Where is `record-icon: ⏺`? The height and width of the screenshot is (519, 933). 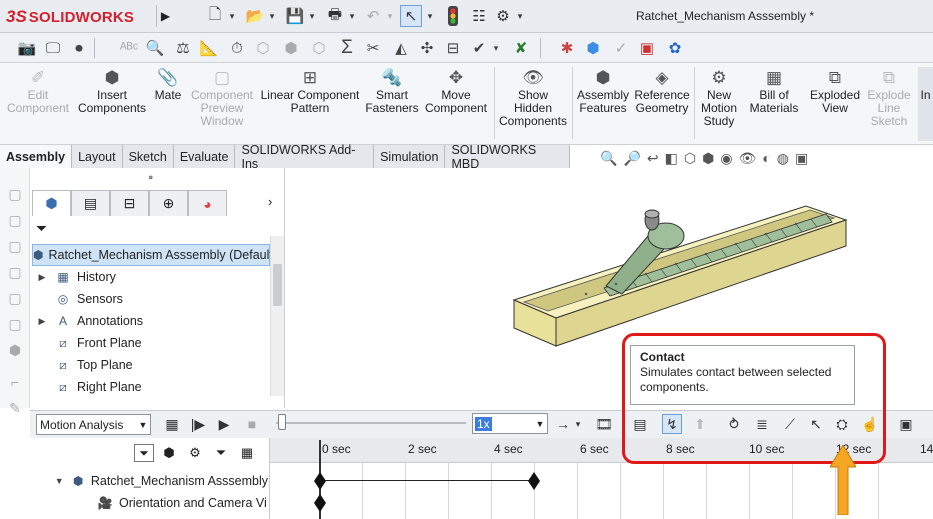
record-icon: ⏺ is located at coordinates (79, 48).